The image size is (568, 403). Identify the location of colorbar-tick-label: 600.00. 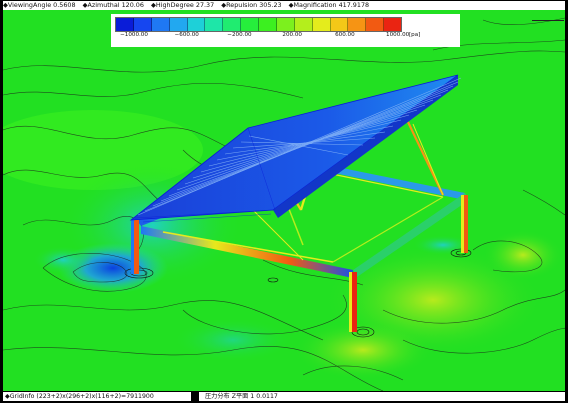
(345, 35).